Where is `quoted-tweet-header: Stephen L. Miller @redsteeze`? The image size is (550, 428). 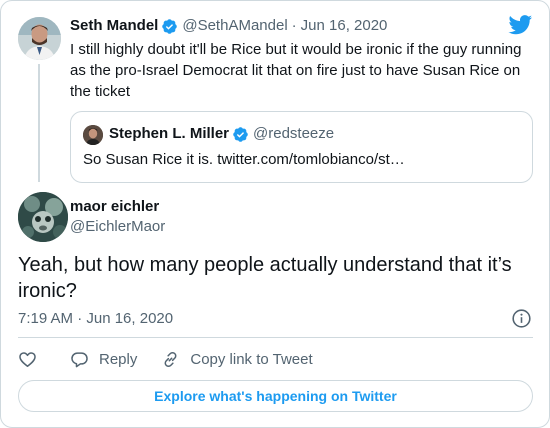 quoted-tweet-header: Stephen L. Miller @redsteeze is located at coordinates (221, 134).